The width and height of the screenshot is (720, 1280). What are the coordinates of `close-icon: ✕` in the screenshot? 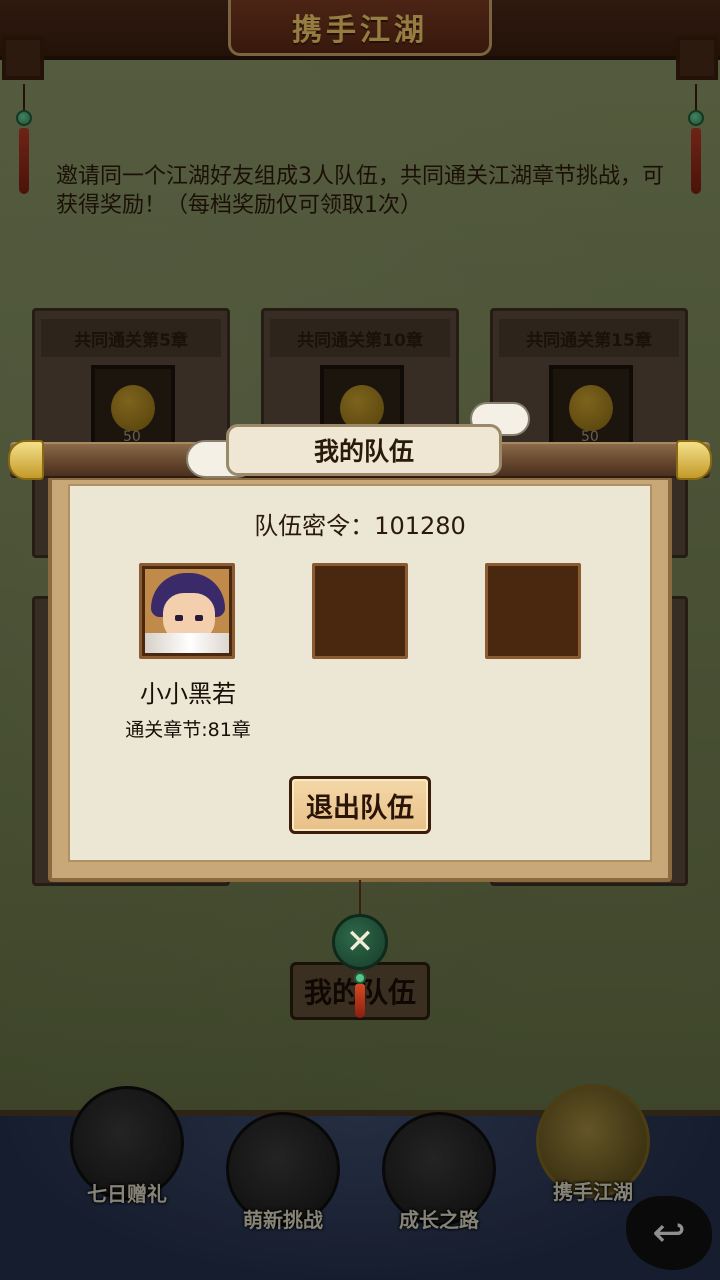 It's located at (360, 942).